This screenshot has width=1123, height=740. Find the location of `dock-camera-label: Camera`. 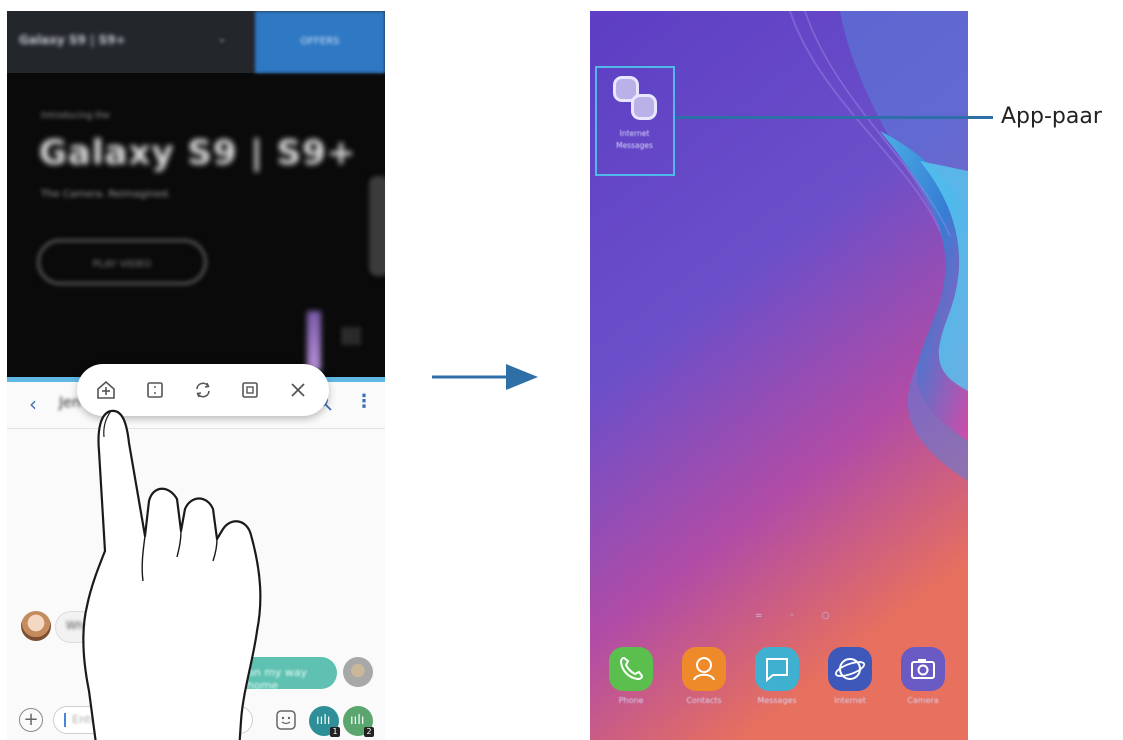

dock-camera-label: Camera is located at coordinates (923, 700).